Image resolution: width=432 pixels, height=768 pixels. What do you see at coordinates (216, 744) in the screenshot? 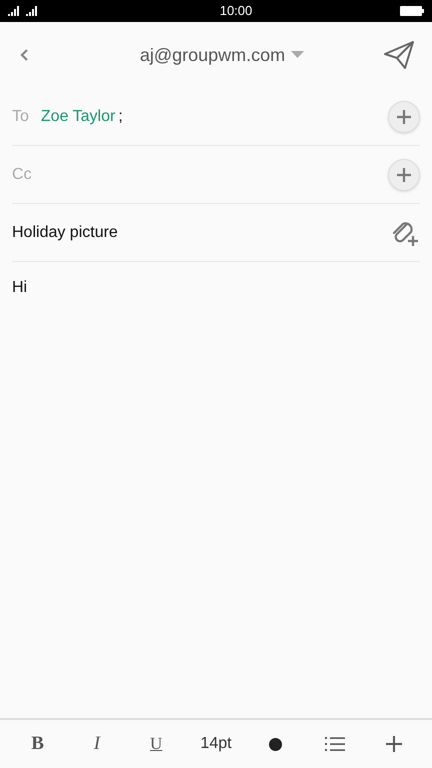
I see `font-size-button: 14pt` at bounding box center [216, 744].